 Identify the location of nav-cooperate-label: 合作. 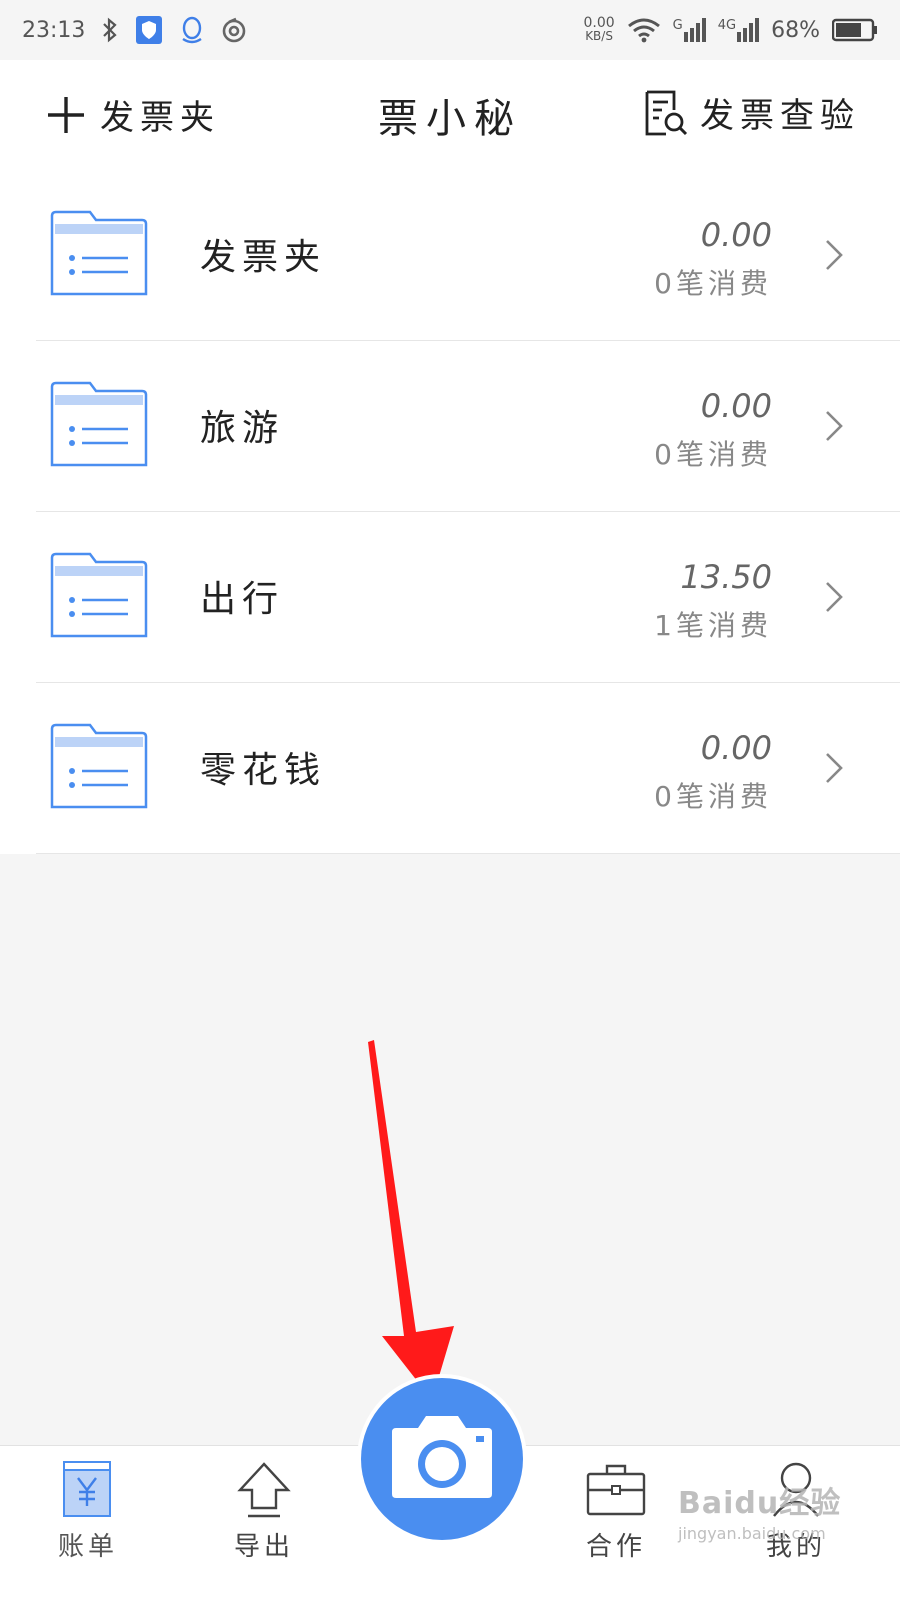
(615, 1547).